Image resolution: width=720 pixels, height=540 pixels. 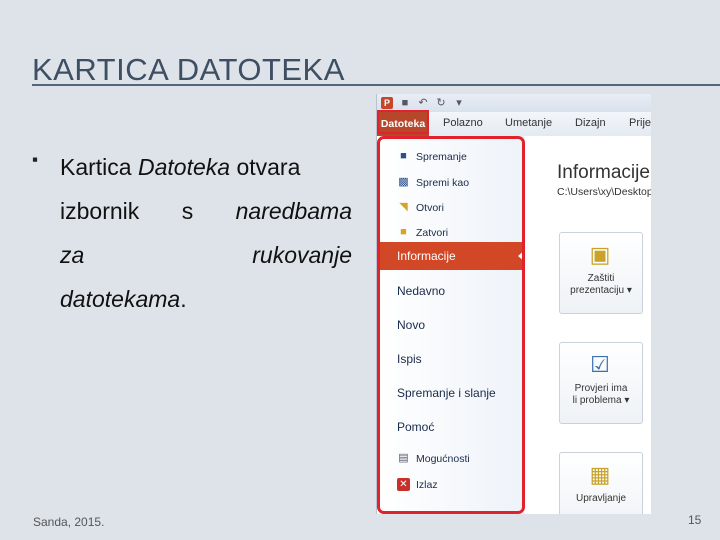 What do you see at coordinates (293, 211) in the screenshot?
I see `bullet-word: naredbama` at bounding box center [293, 211].